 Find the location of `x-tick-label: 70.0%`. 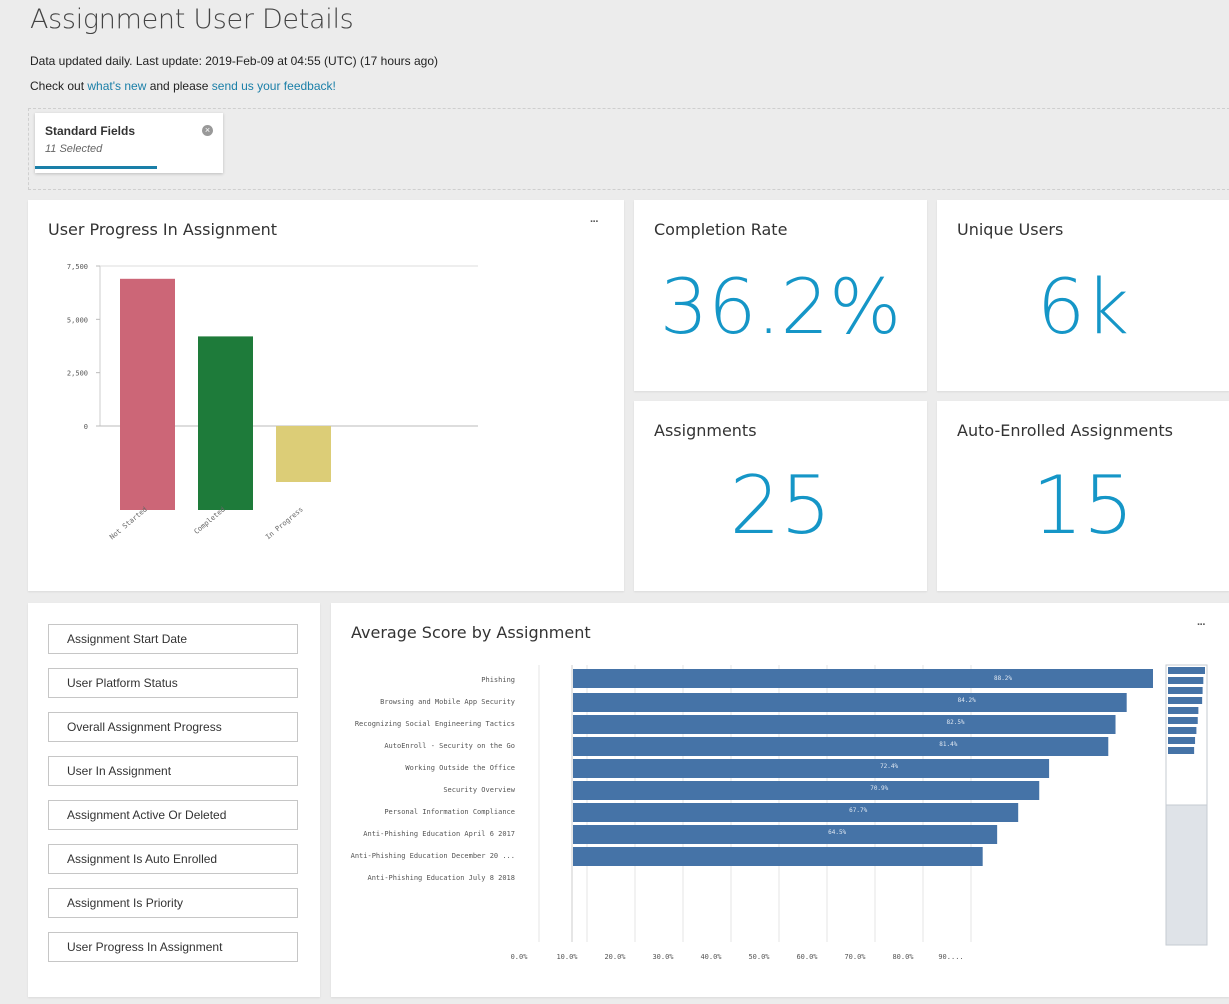

x-tick-label: 70.0% is located at coordinates (855, 957).